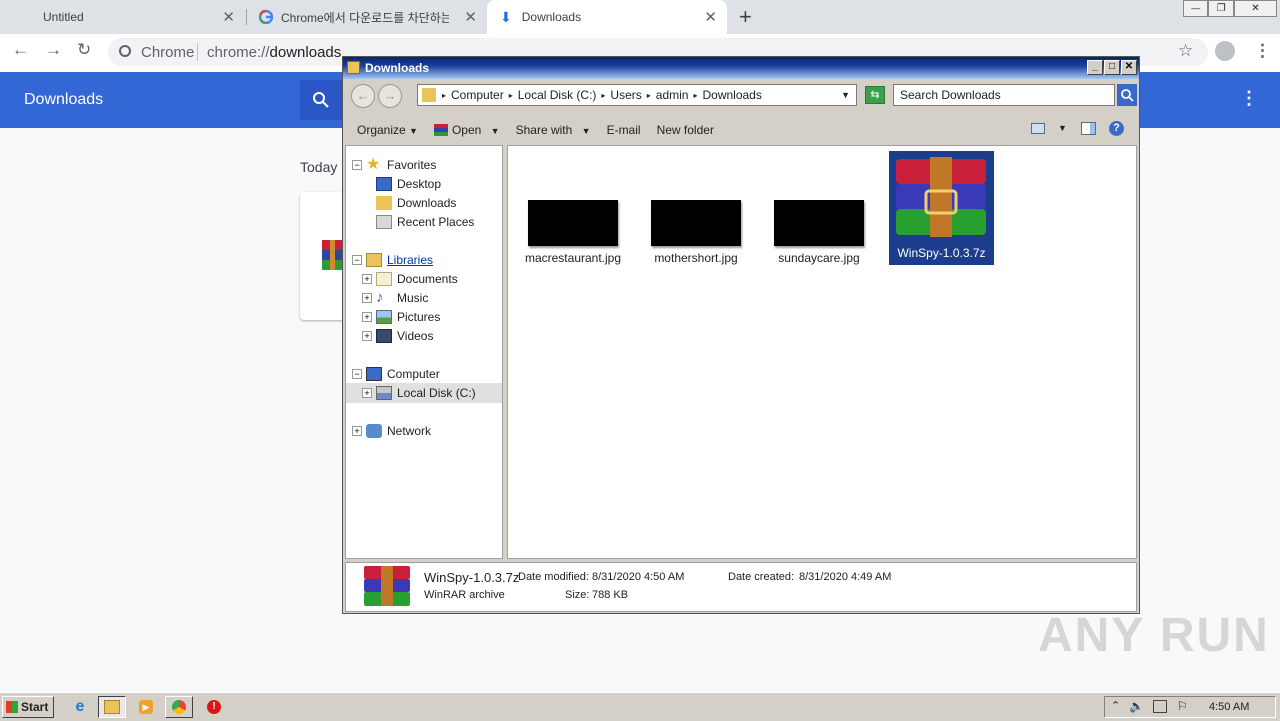  I want to click on nav-recent-places: Recent Places, so click(425, 222).